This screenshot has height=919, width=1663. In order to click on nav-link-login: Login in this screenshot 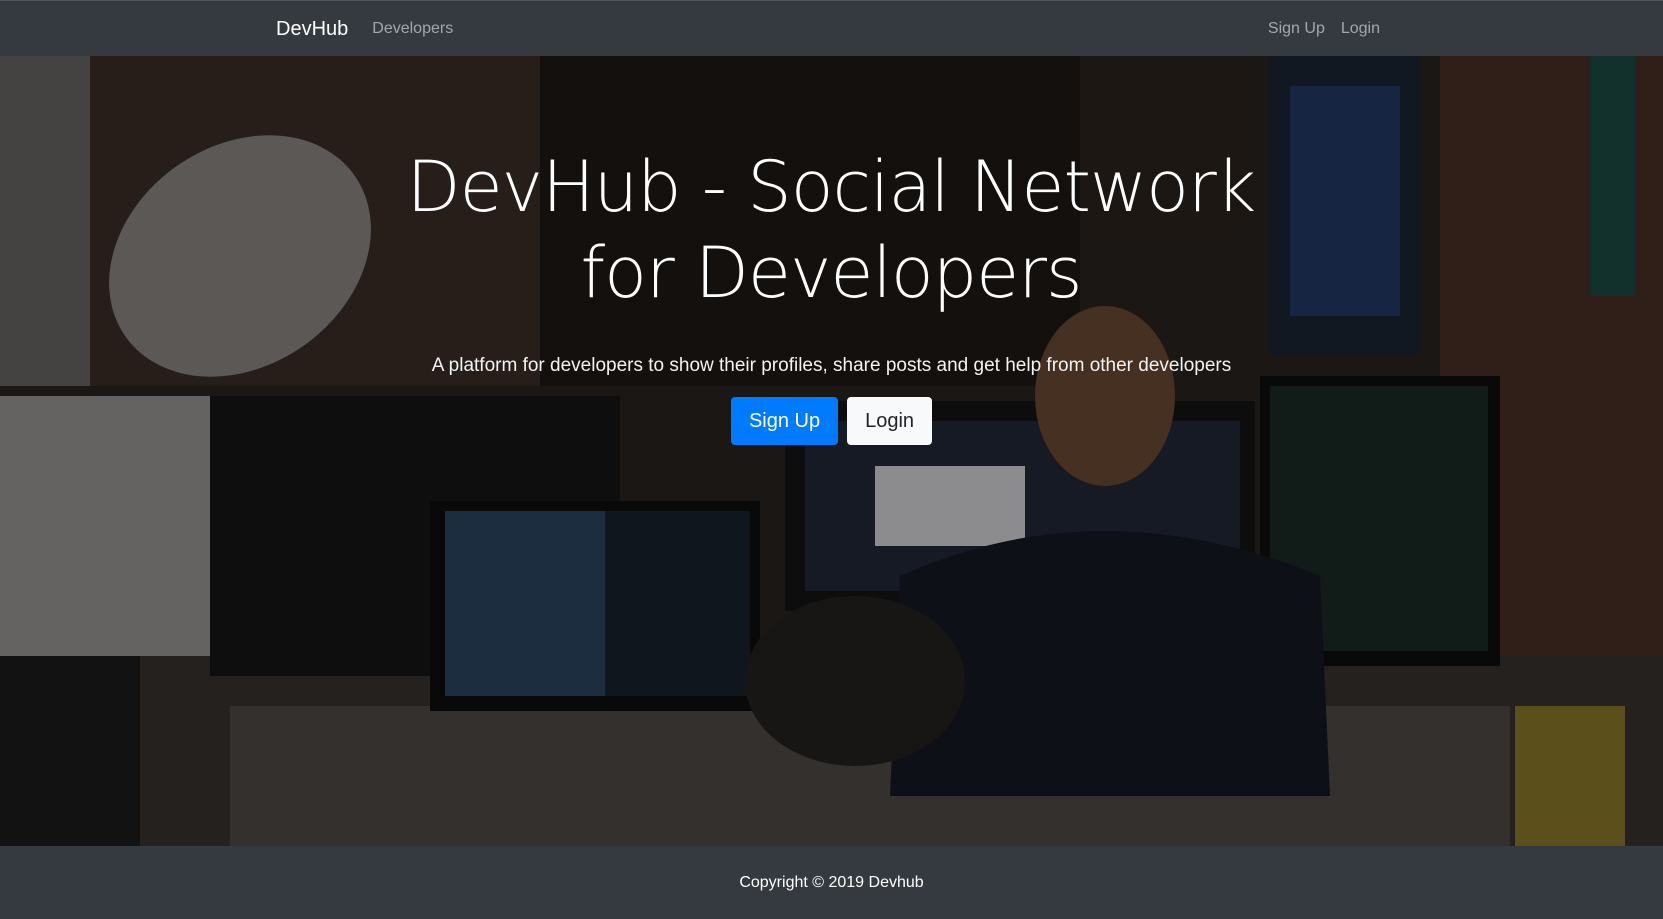, I will do `click(1360, 29)`.